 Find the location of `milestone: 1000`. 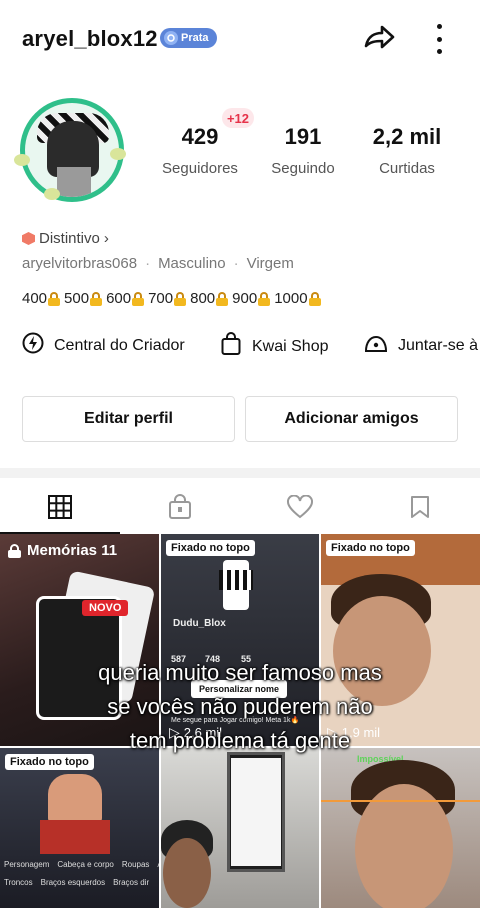

milestone: 1000 is located at coordinates (297, 298).